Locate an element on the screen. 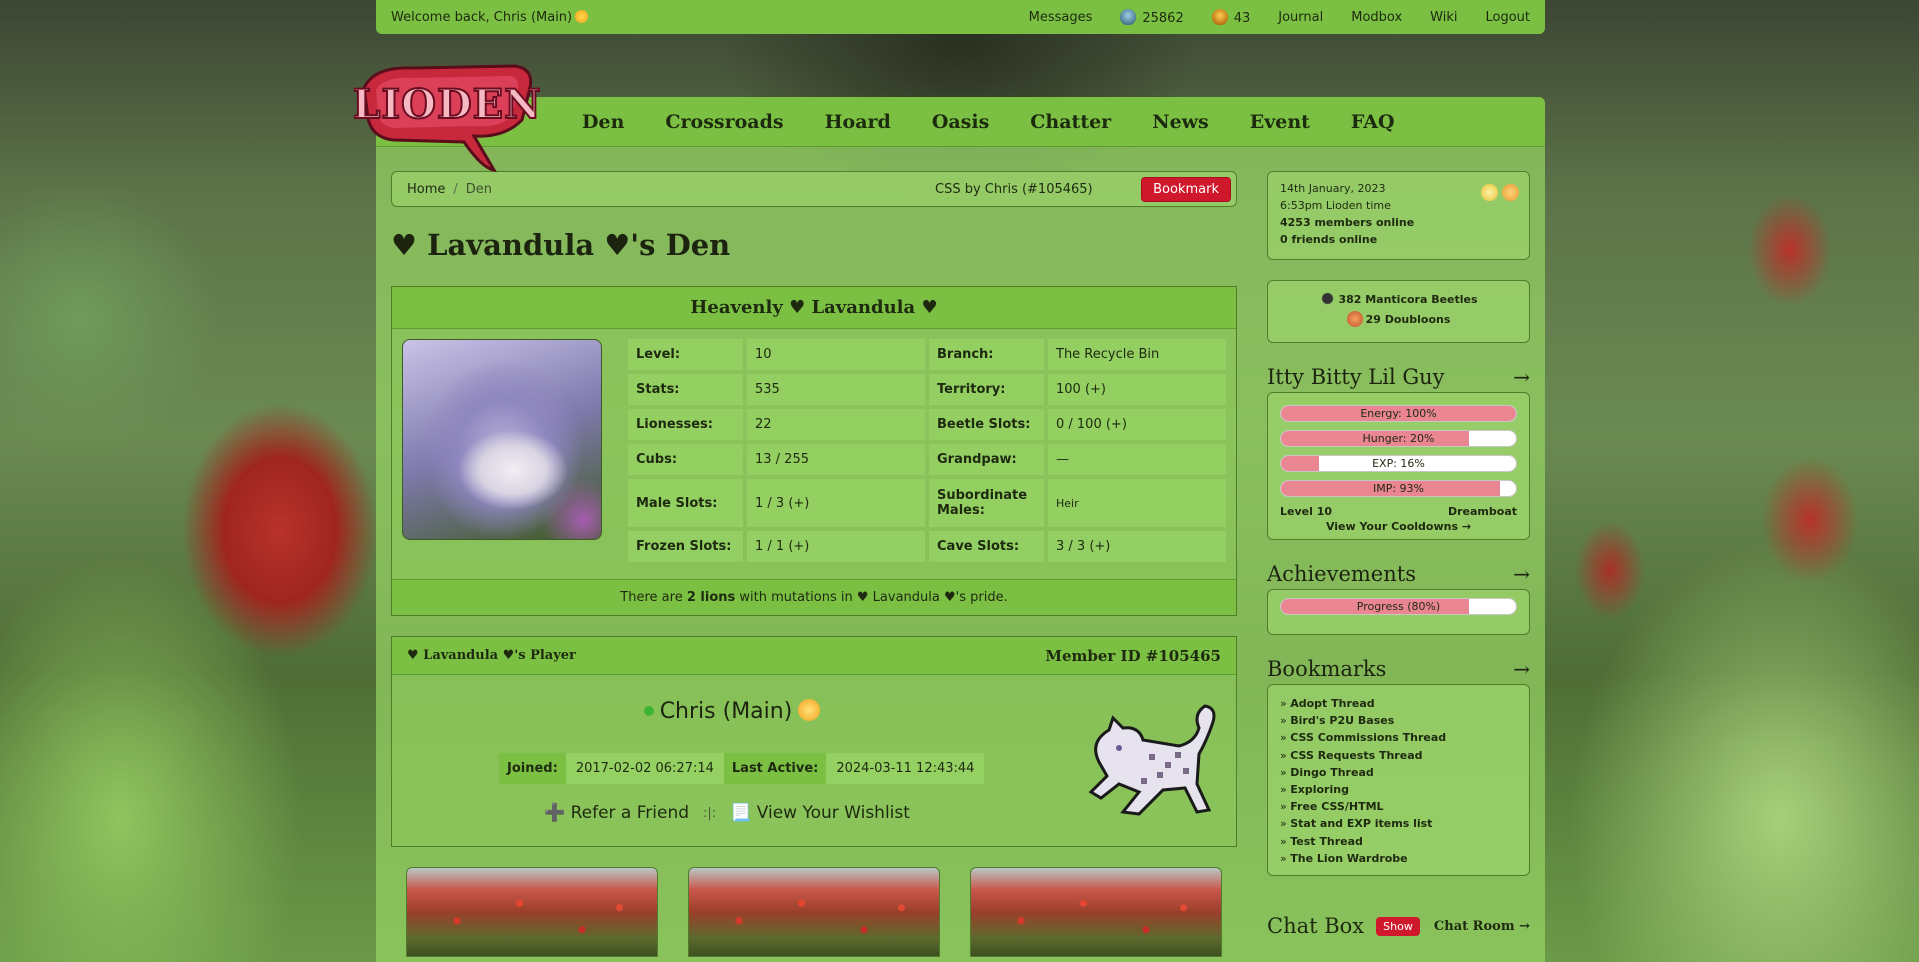 This screenshot has height=962, width=1919. achievements-box: Progress (80%) is located at coordinates (1398, 612).